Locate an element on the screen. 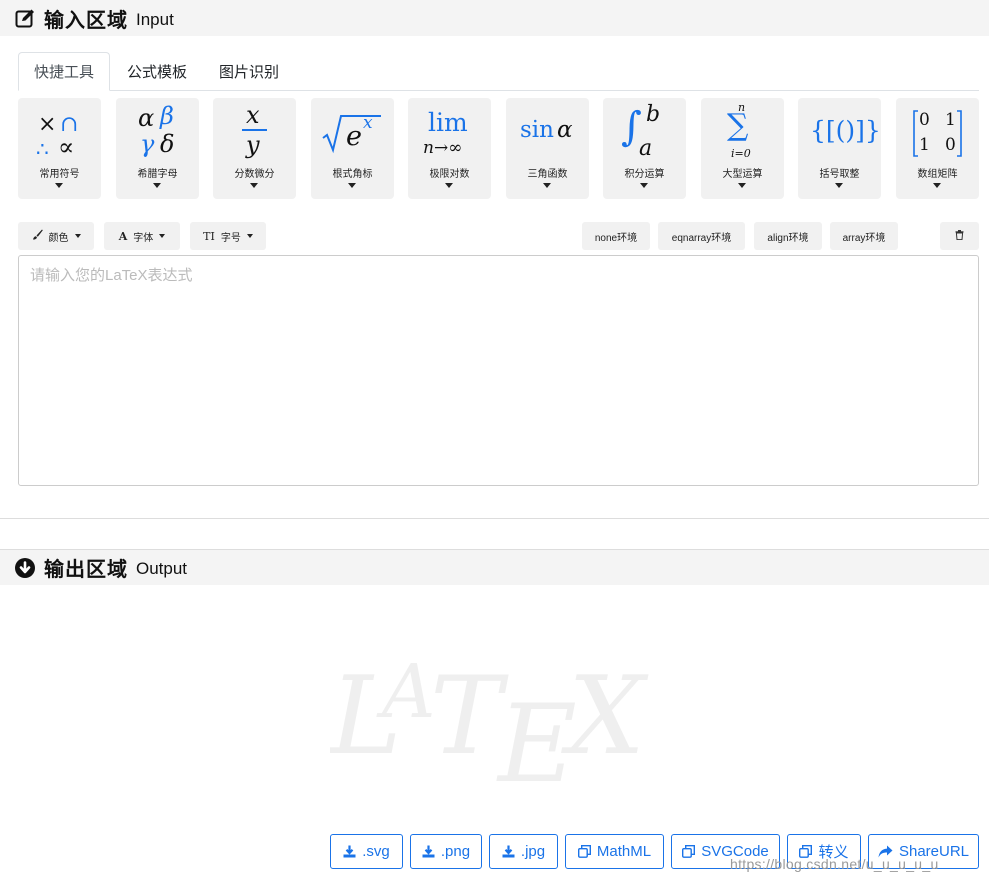 The height and width of the screenshot is (883, 989). font-size-label: 字号 is located at coordinates (230, 238).